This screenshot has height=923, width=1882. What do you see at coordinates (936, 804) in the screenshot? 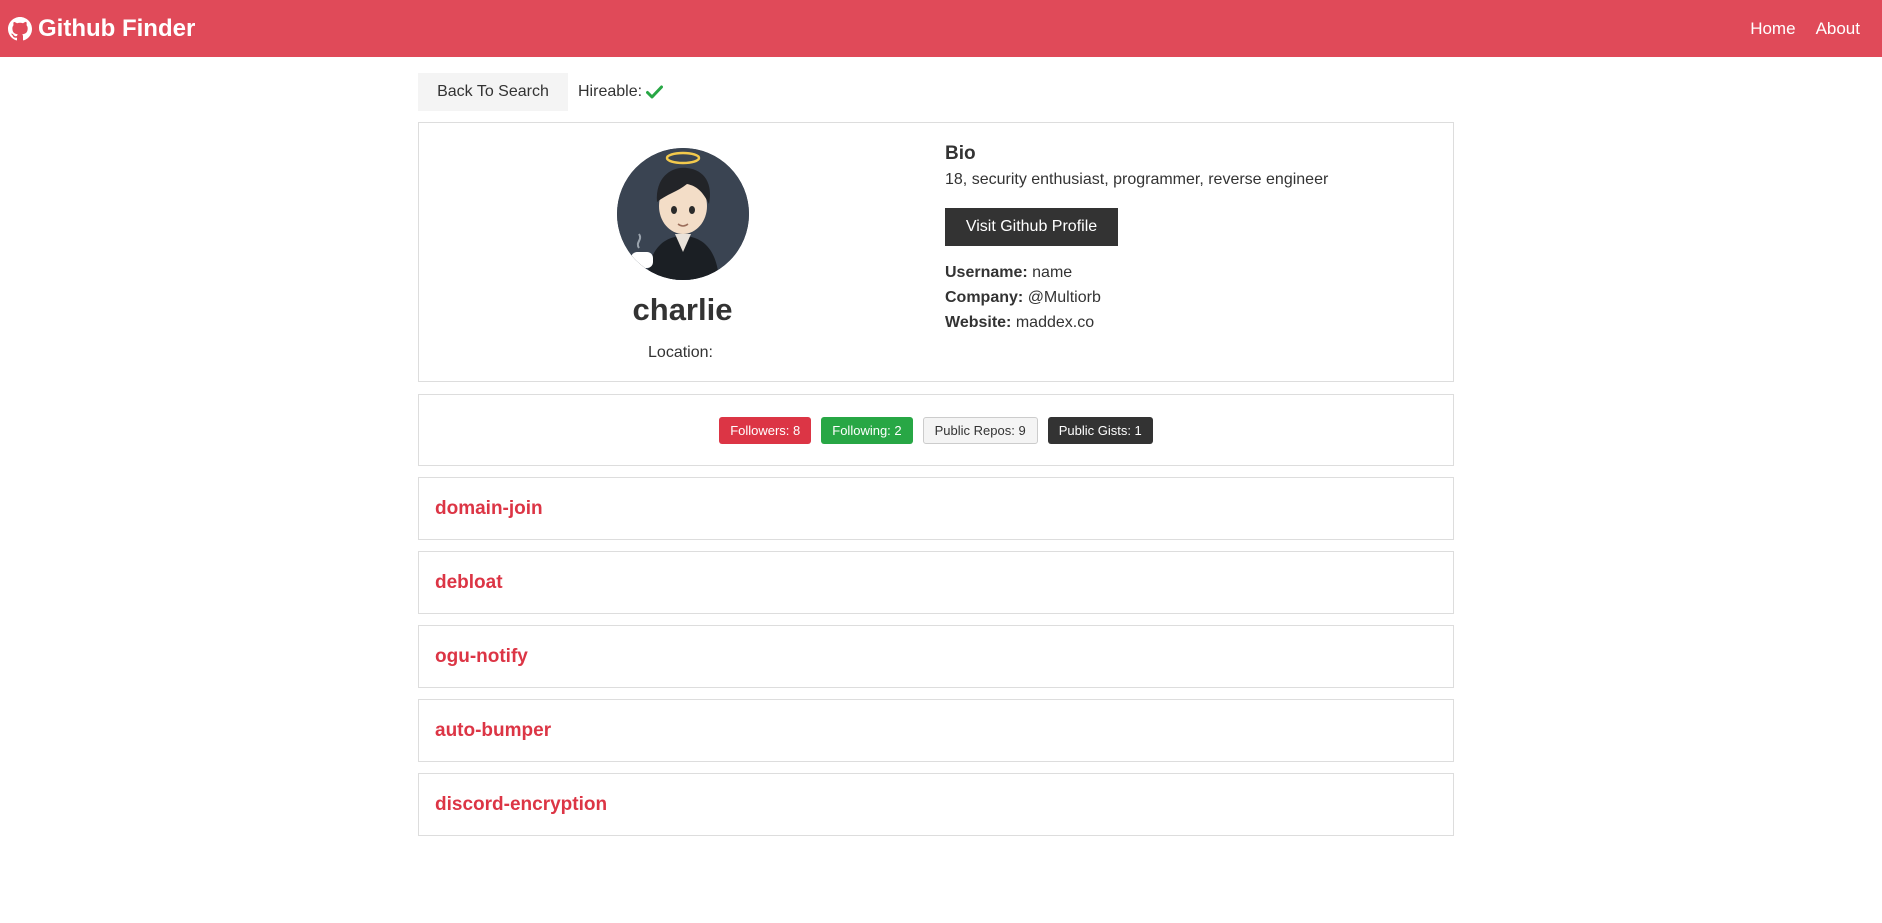
I see `repo-item: discord-encryption` at bounding box center [936, 804].